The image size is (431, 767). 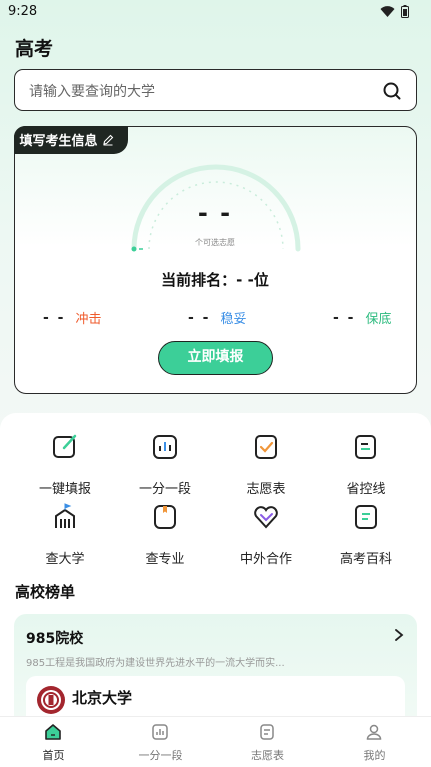 What do you see at coordinates (374, 732) in the screenshot?
I see `user-icon` at bounding box center [374, 732].